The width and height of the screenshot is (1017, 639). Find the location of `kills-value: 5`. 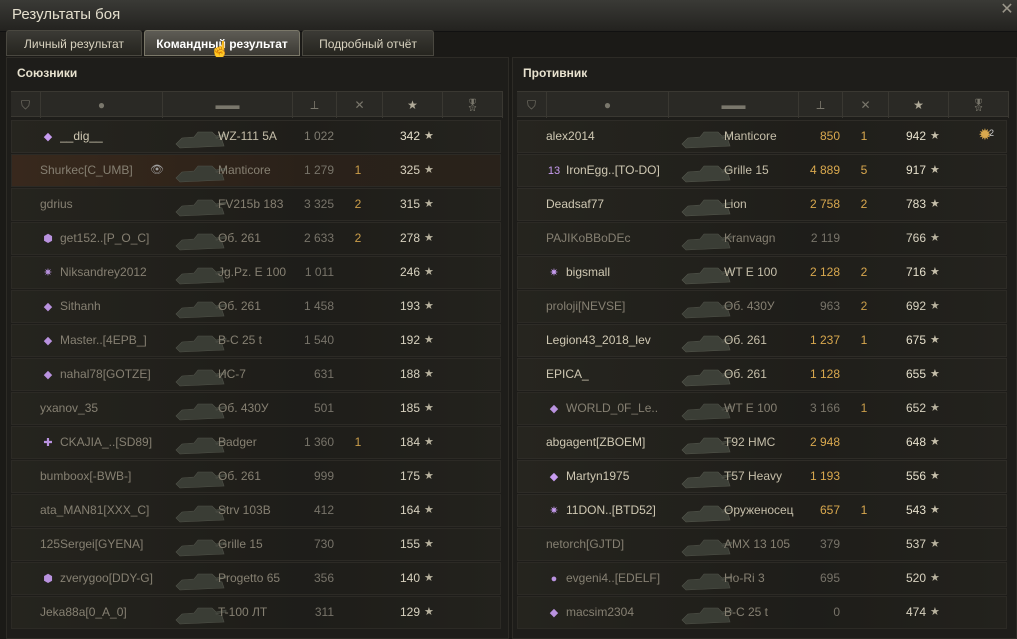

kills-value: 5 is located at coordinates (864, 170).